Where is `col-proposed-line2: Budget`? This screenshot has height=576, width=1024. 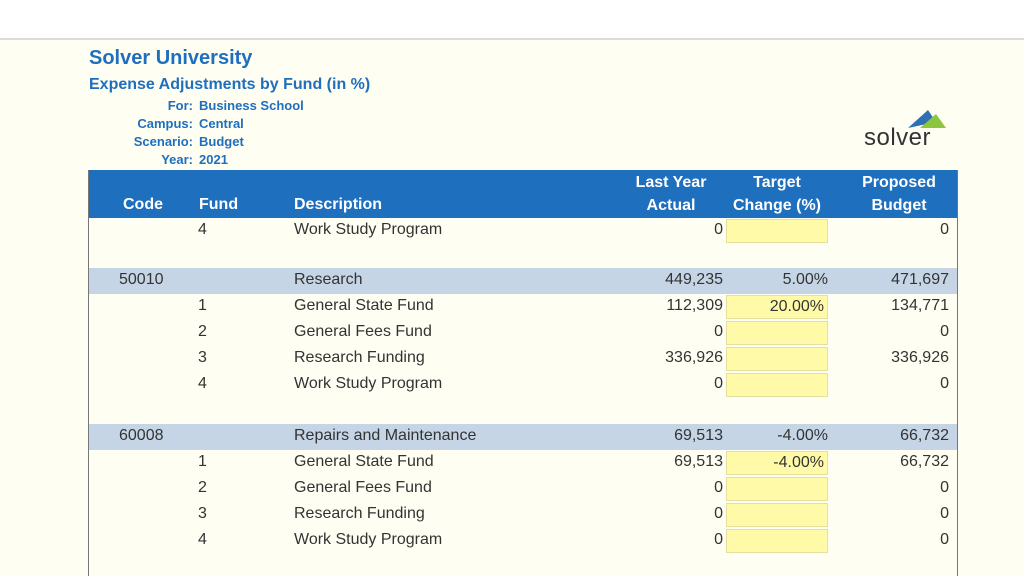 col-proposed-line2: Budget is located at coordinates (899, 205).